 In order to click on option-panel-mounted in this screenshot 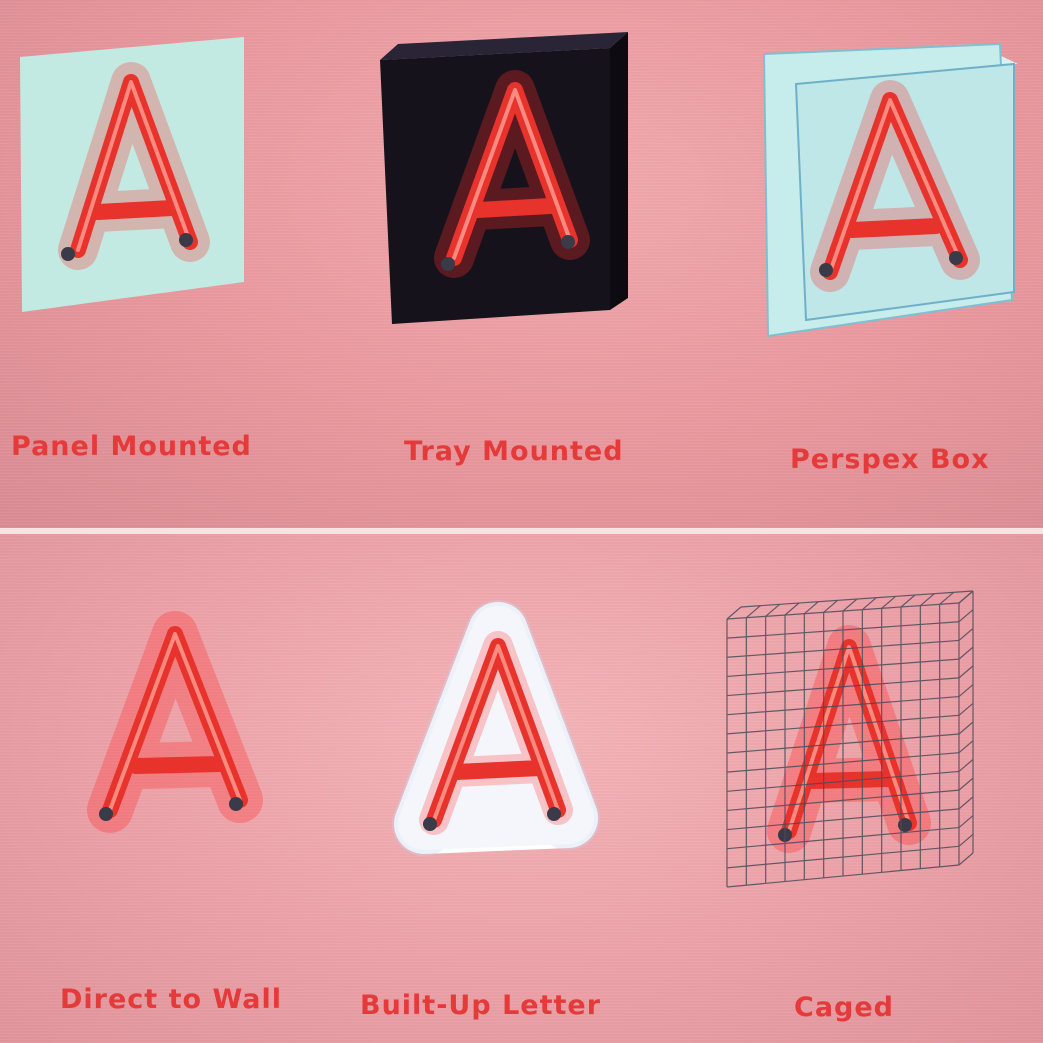, I will do `click(150, 170)`.